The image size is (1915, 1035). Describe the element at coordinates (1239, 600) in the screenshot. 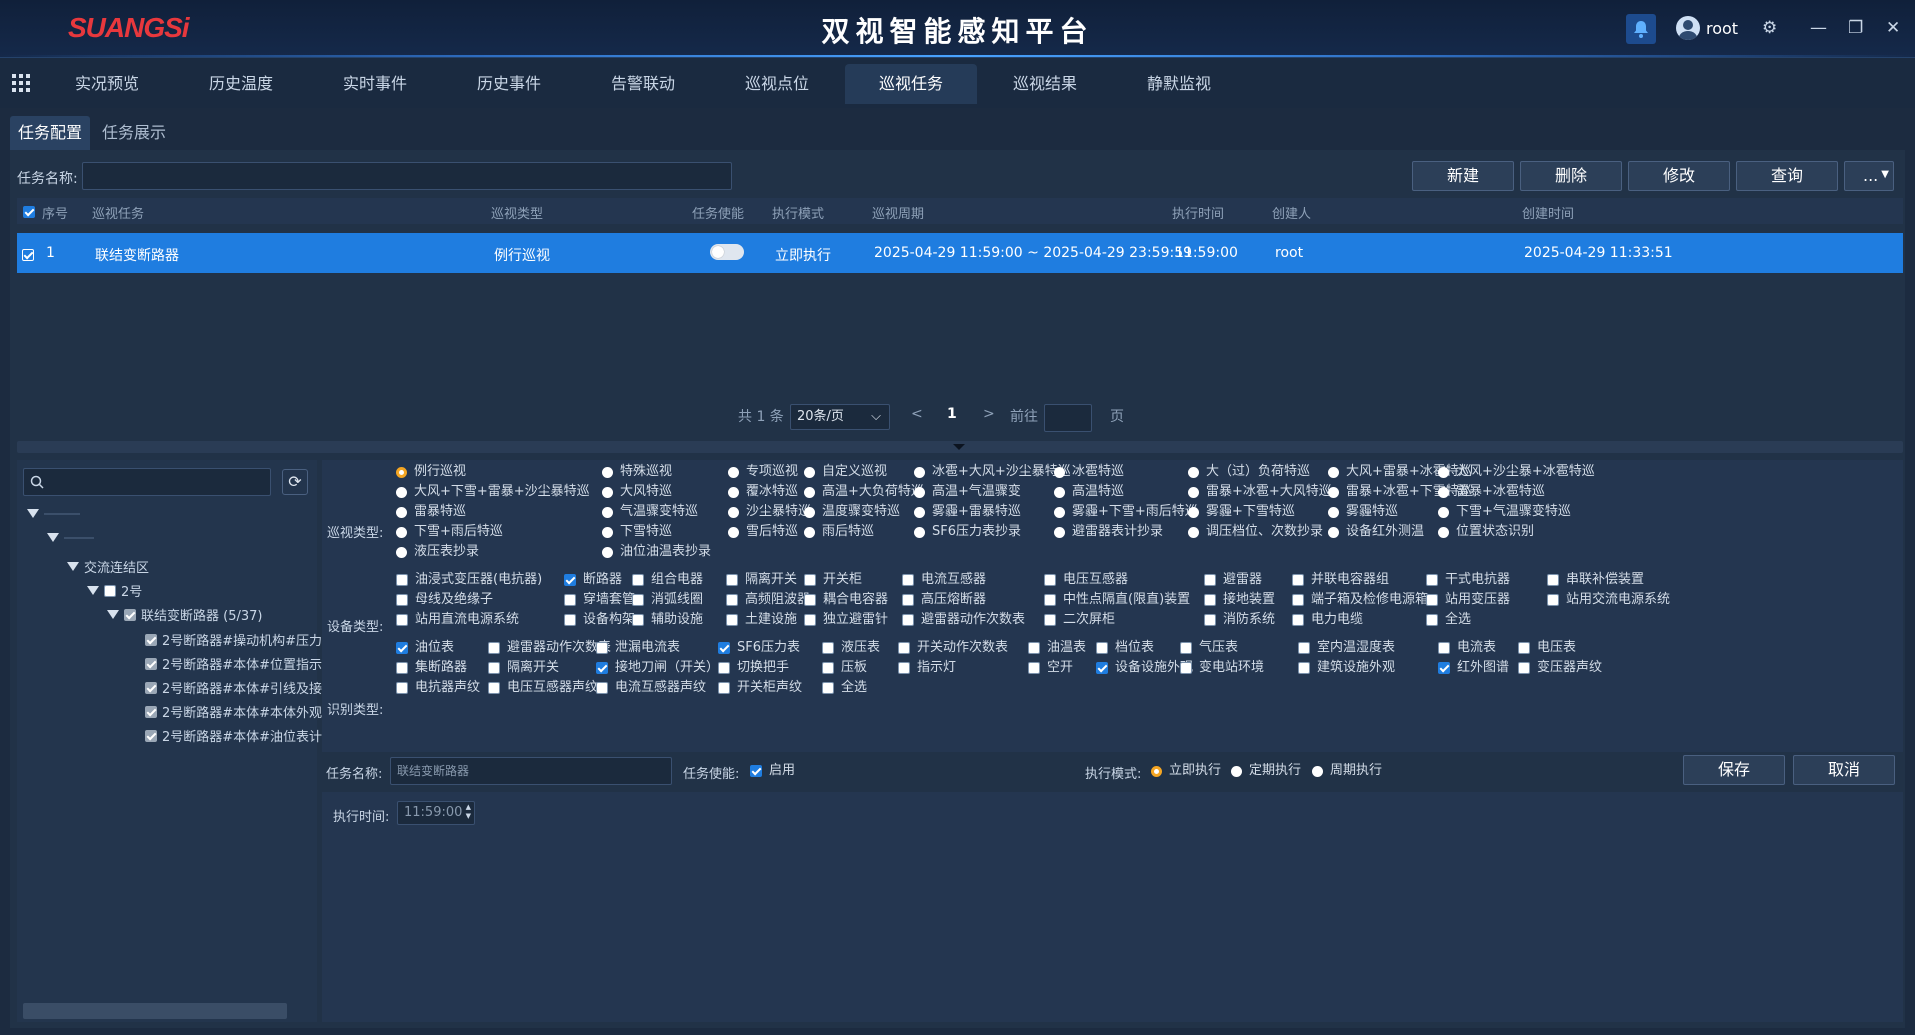

I see `device-option: 接地装置` at that location.